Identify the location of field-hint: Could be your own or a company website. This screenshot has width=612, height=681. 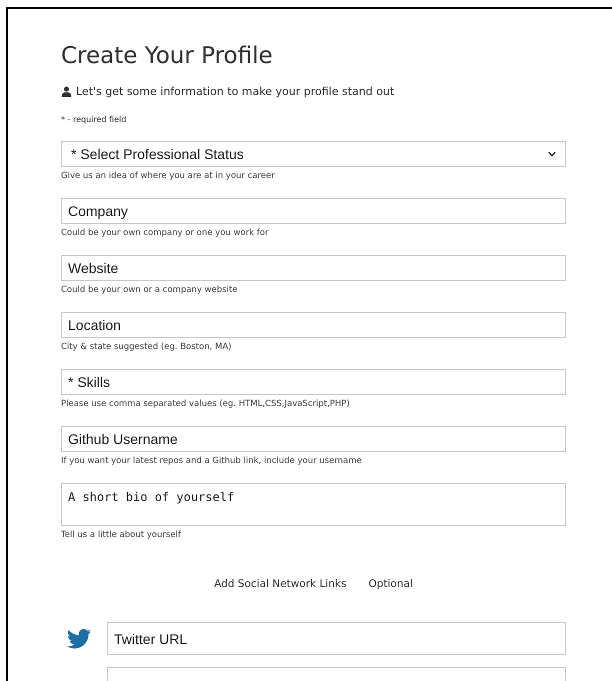
(149, 290).